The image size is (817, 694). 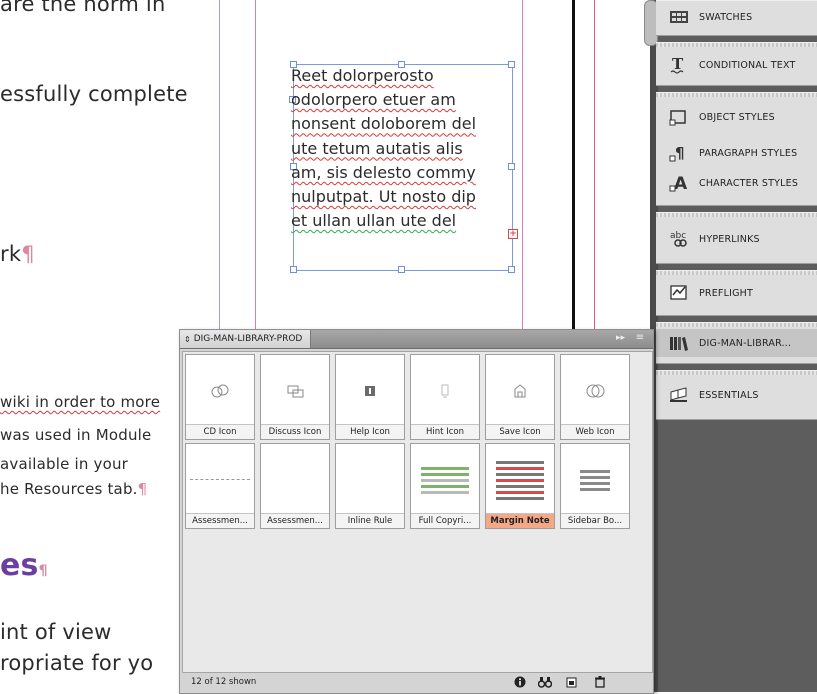 I want to click on swatches-icon, so click(x=679, y=17).